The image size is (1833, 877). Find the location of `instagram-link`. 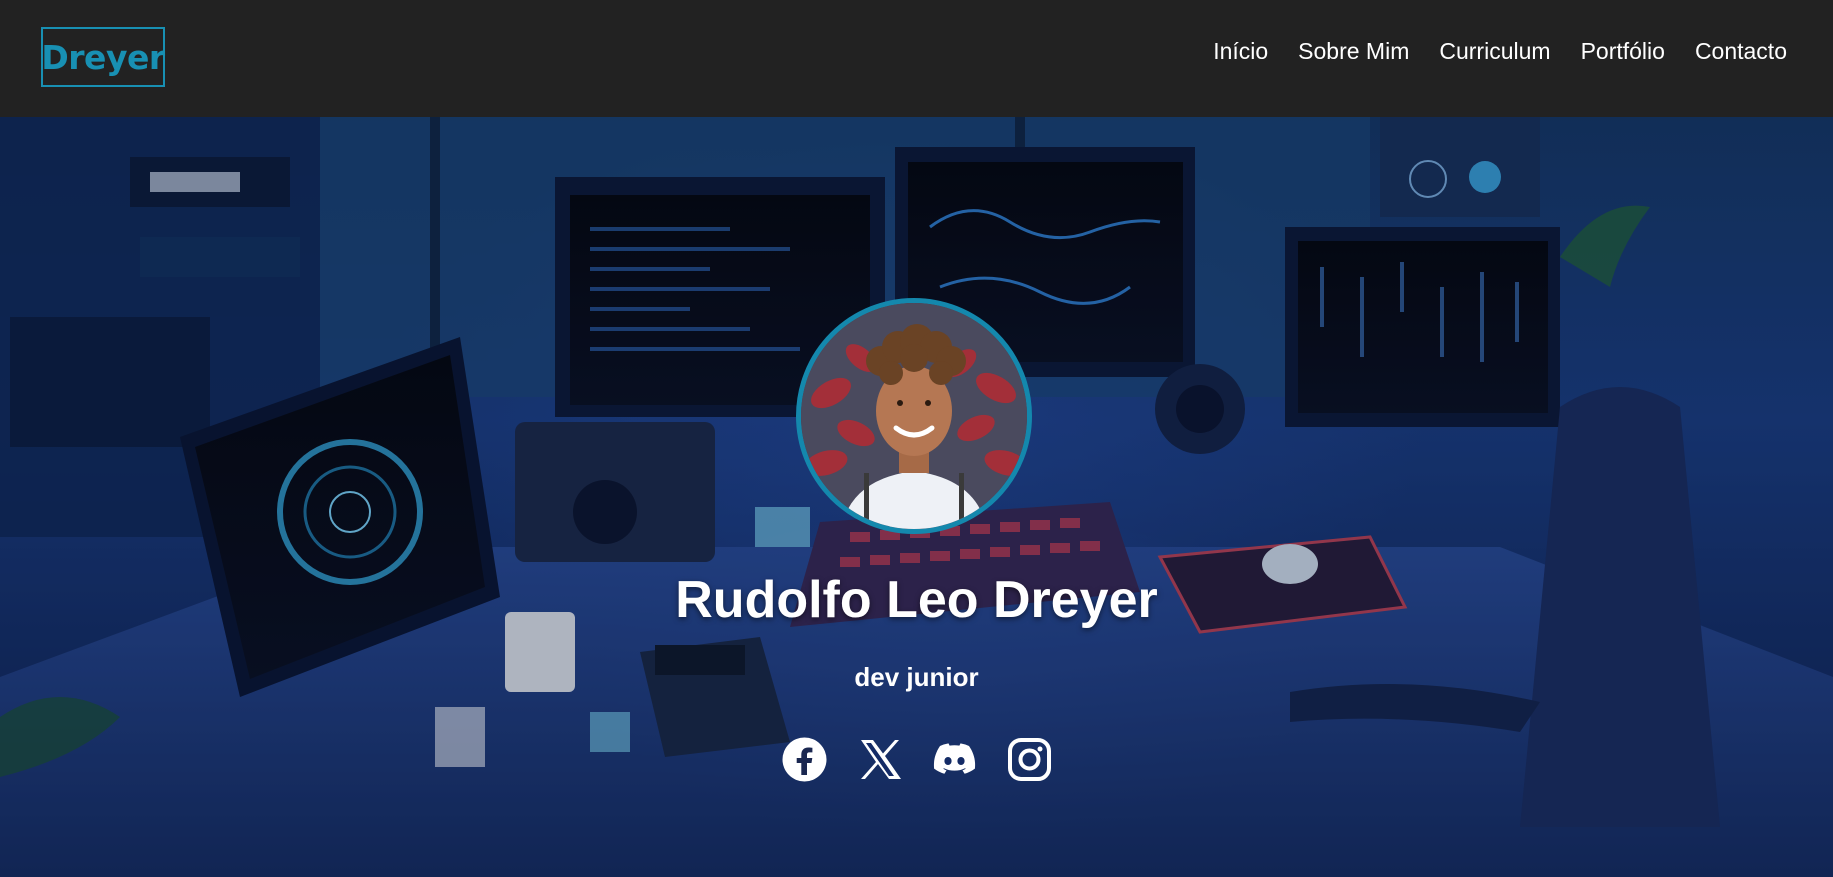

instagram-link is located at coordinates (1029, 759).